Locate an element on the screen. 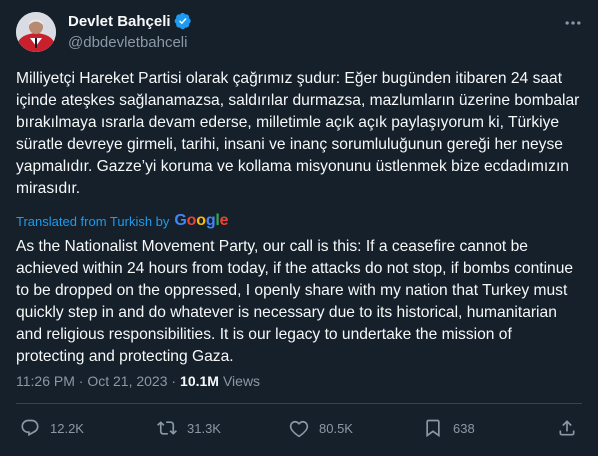  reply-icon is located at coordinates (30, 428).